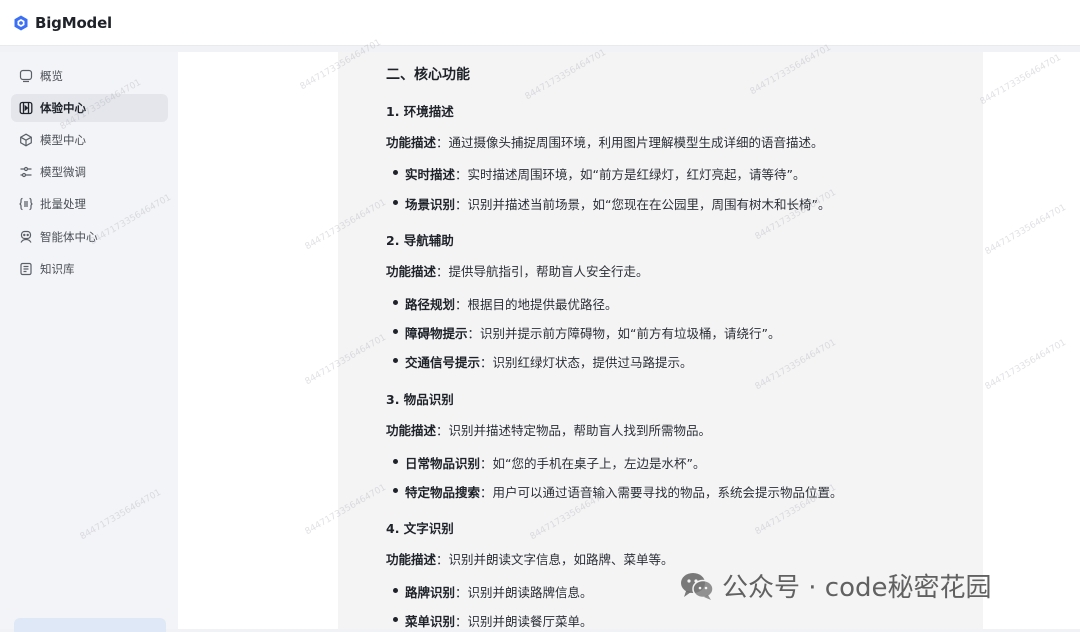 Image resolution: width=1080 pixels, height=632 pixels. Describe the element at coordinates (436, 333) in the screenshot. I see `bullet-label: 障碍物提示` at that location.